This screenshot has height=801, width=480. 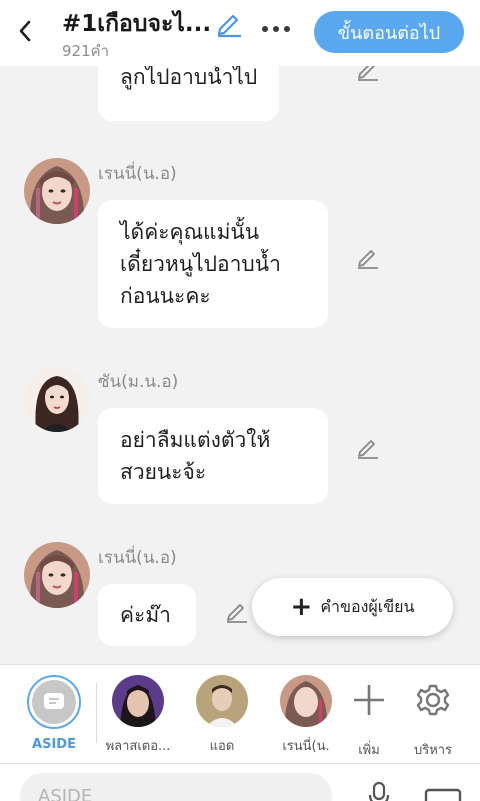 I want to click on gear-icon, so click(x=433, y=700).